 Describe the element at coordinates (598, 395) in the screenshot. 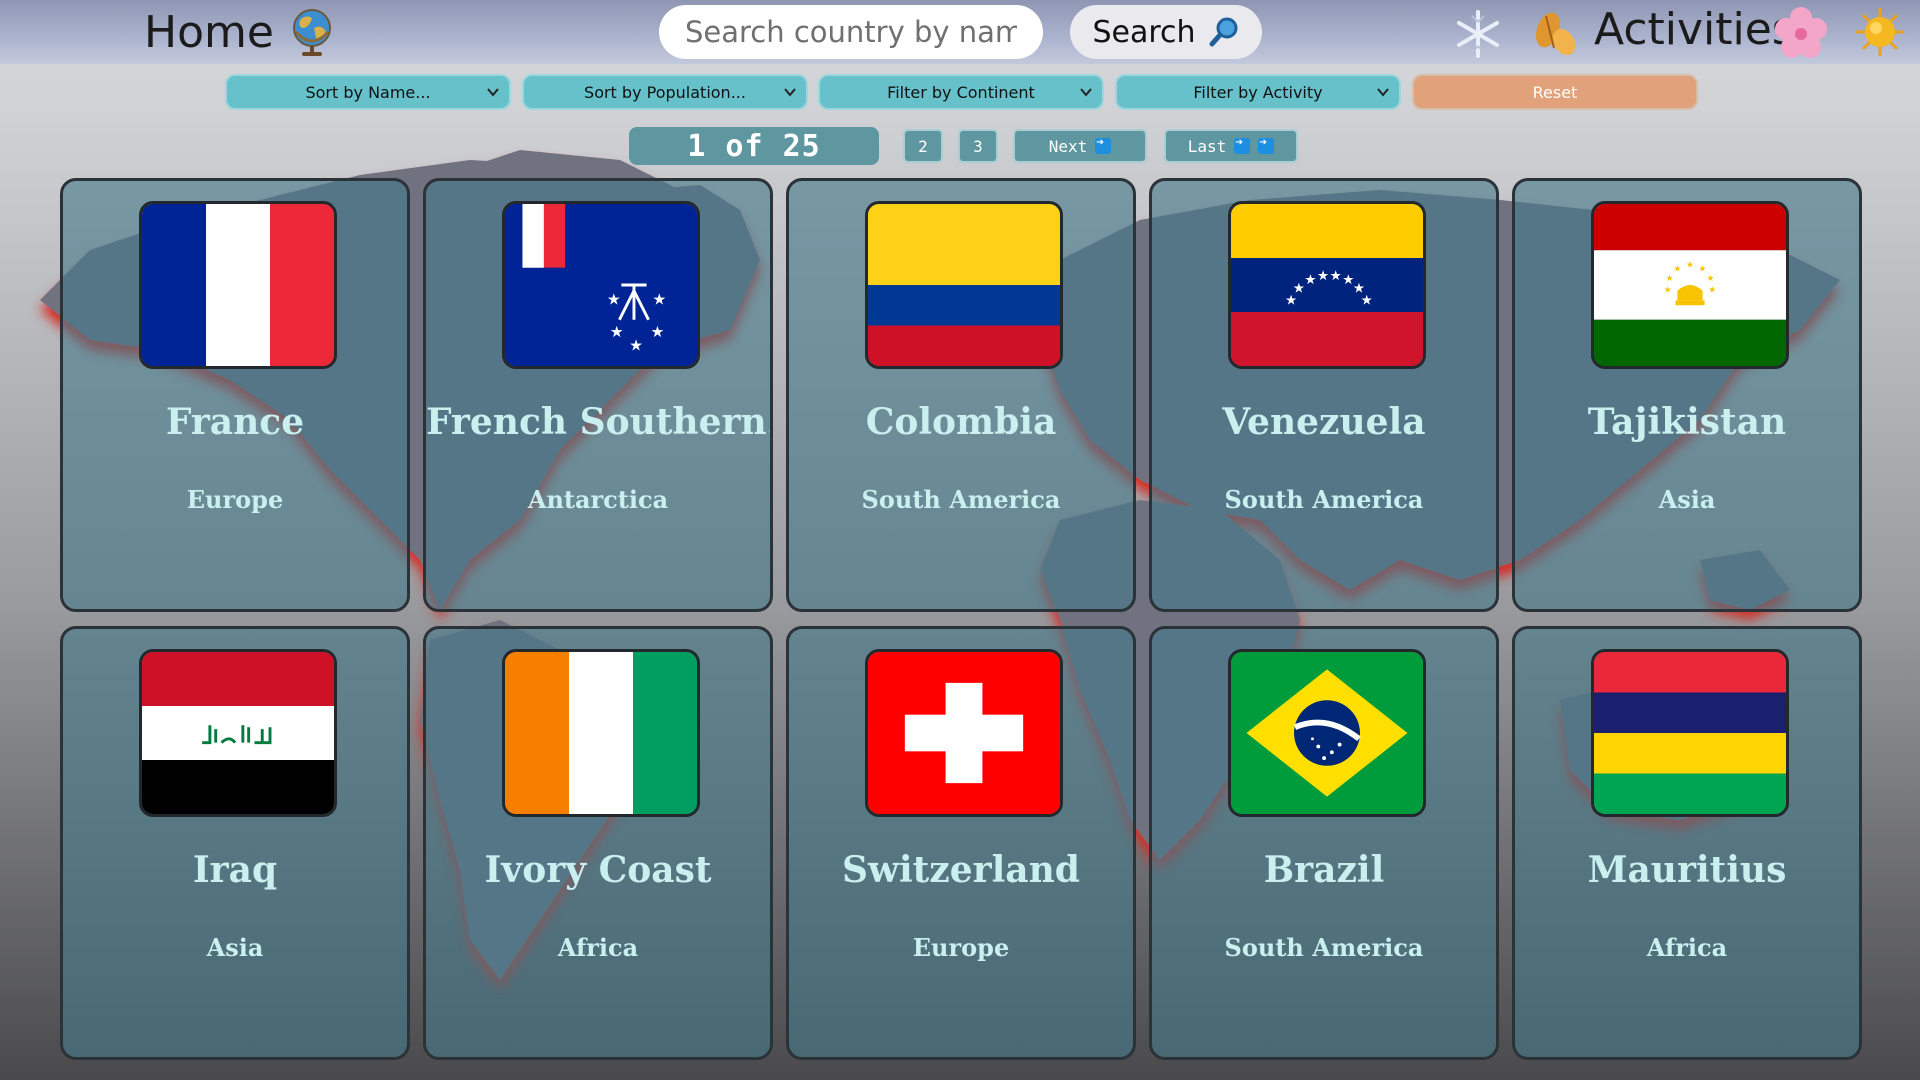

I see `country-card: ★ ★ ★ ★ ★ French Southern… Antarctica` at that location.